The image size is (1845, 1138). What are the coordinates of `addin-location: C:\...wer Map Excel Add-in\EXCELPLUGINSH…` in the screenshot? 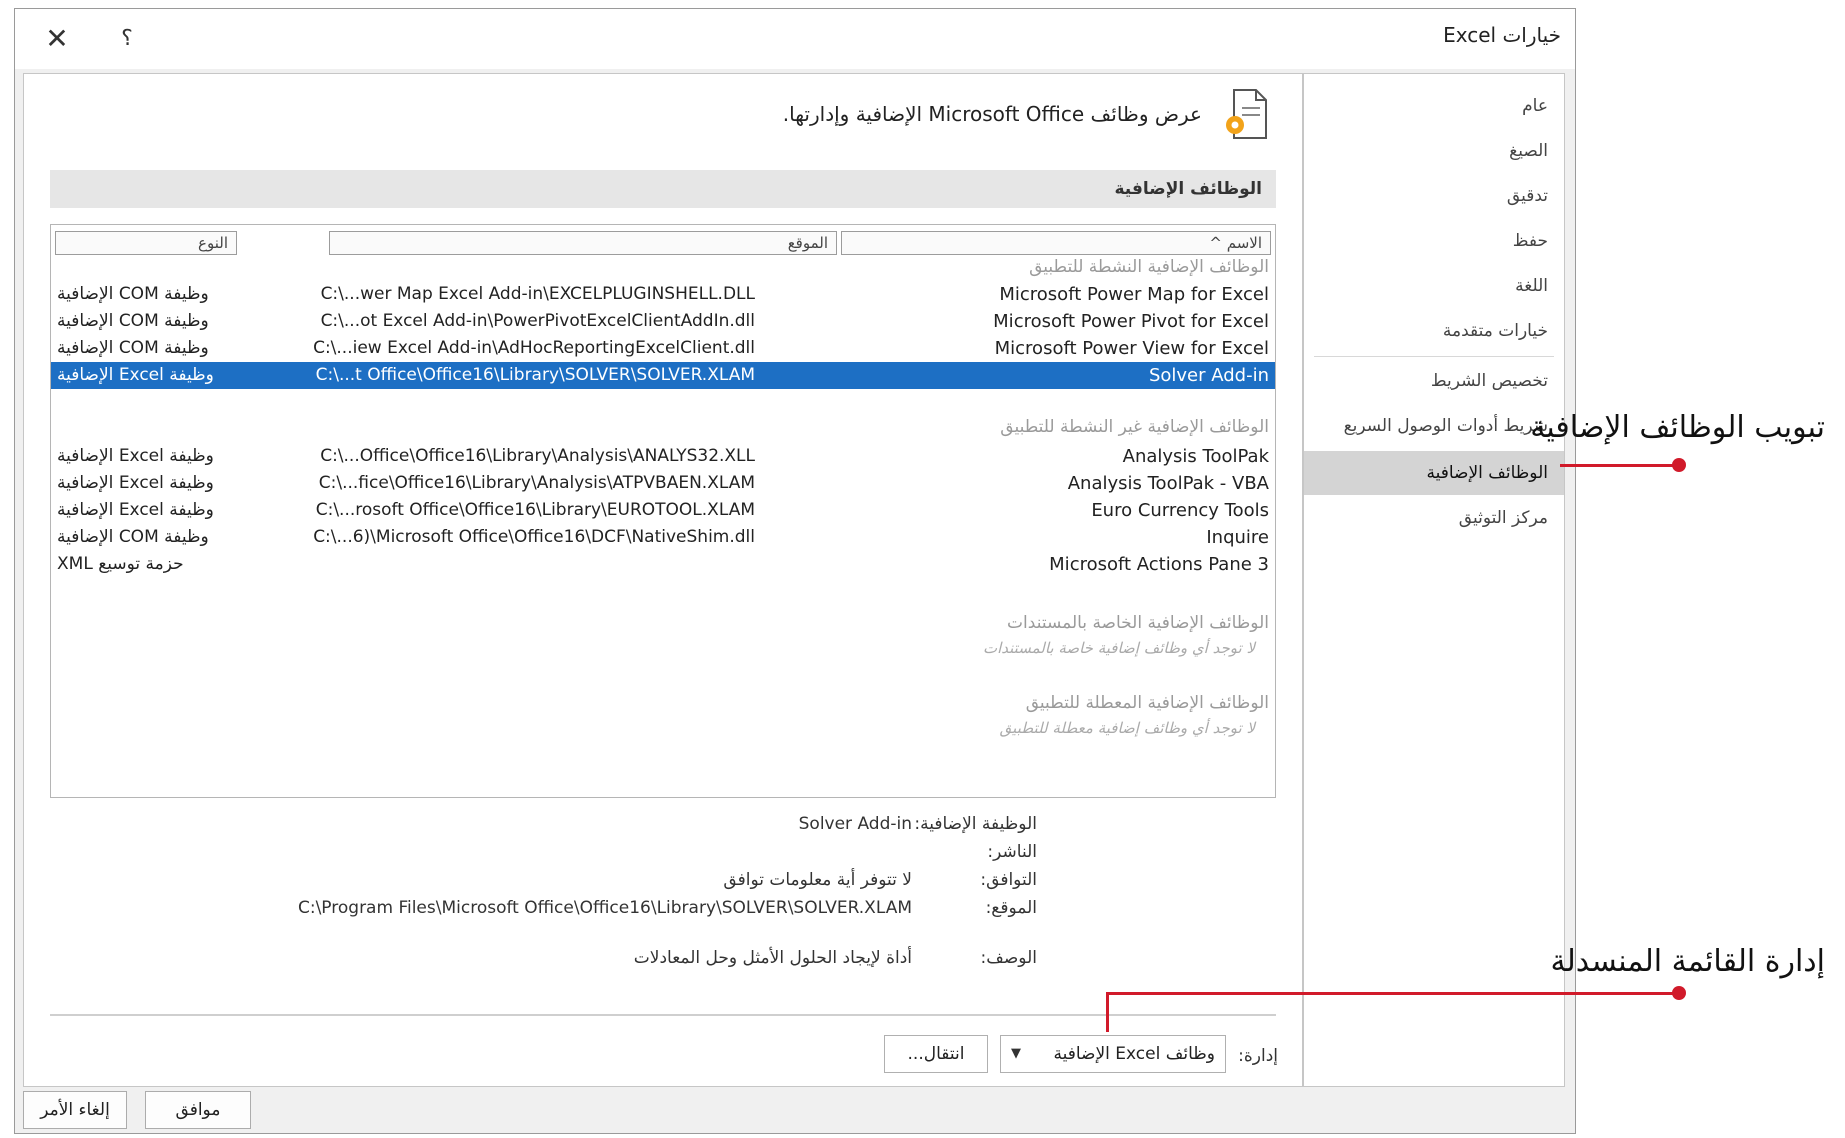 It's located at (537, 294).